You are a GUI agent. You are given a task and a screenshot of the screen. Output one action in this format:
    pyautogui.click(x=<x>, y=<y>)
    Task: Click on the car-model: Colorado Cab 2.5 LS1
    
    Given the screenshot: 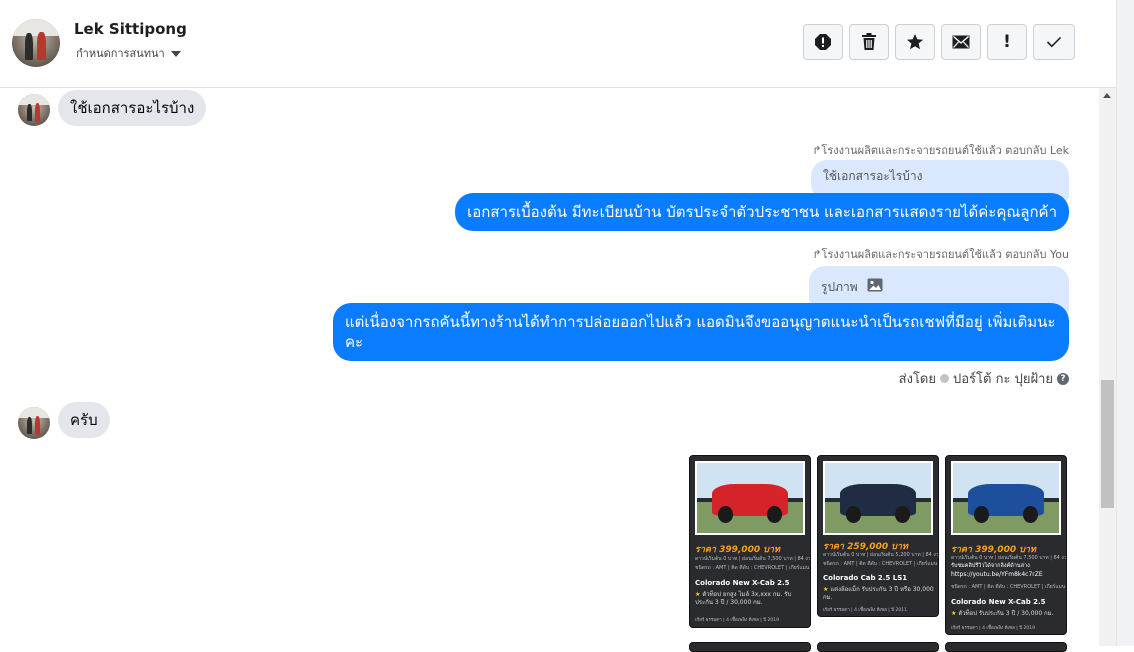 What is the action you would take?
    pyautogui.click(x=865, y=578)
    